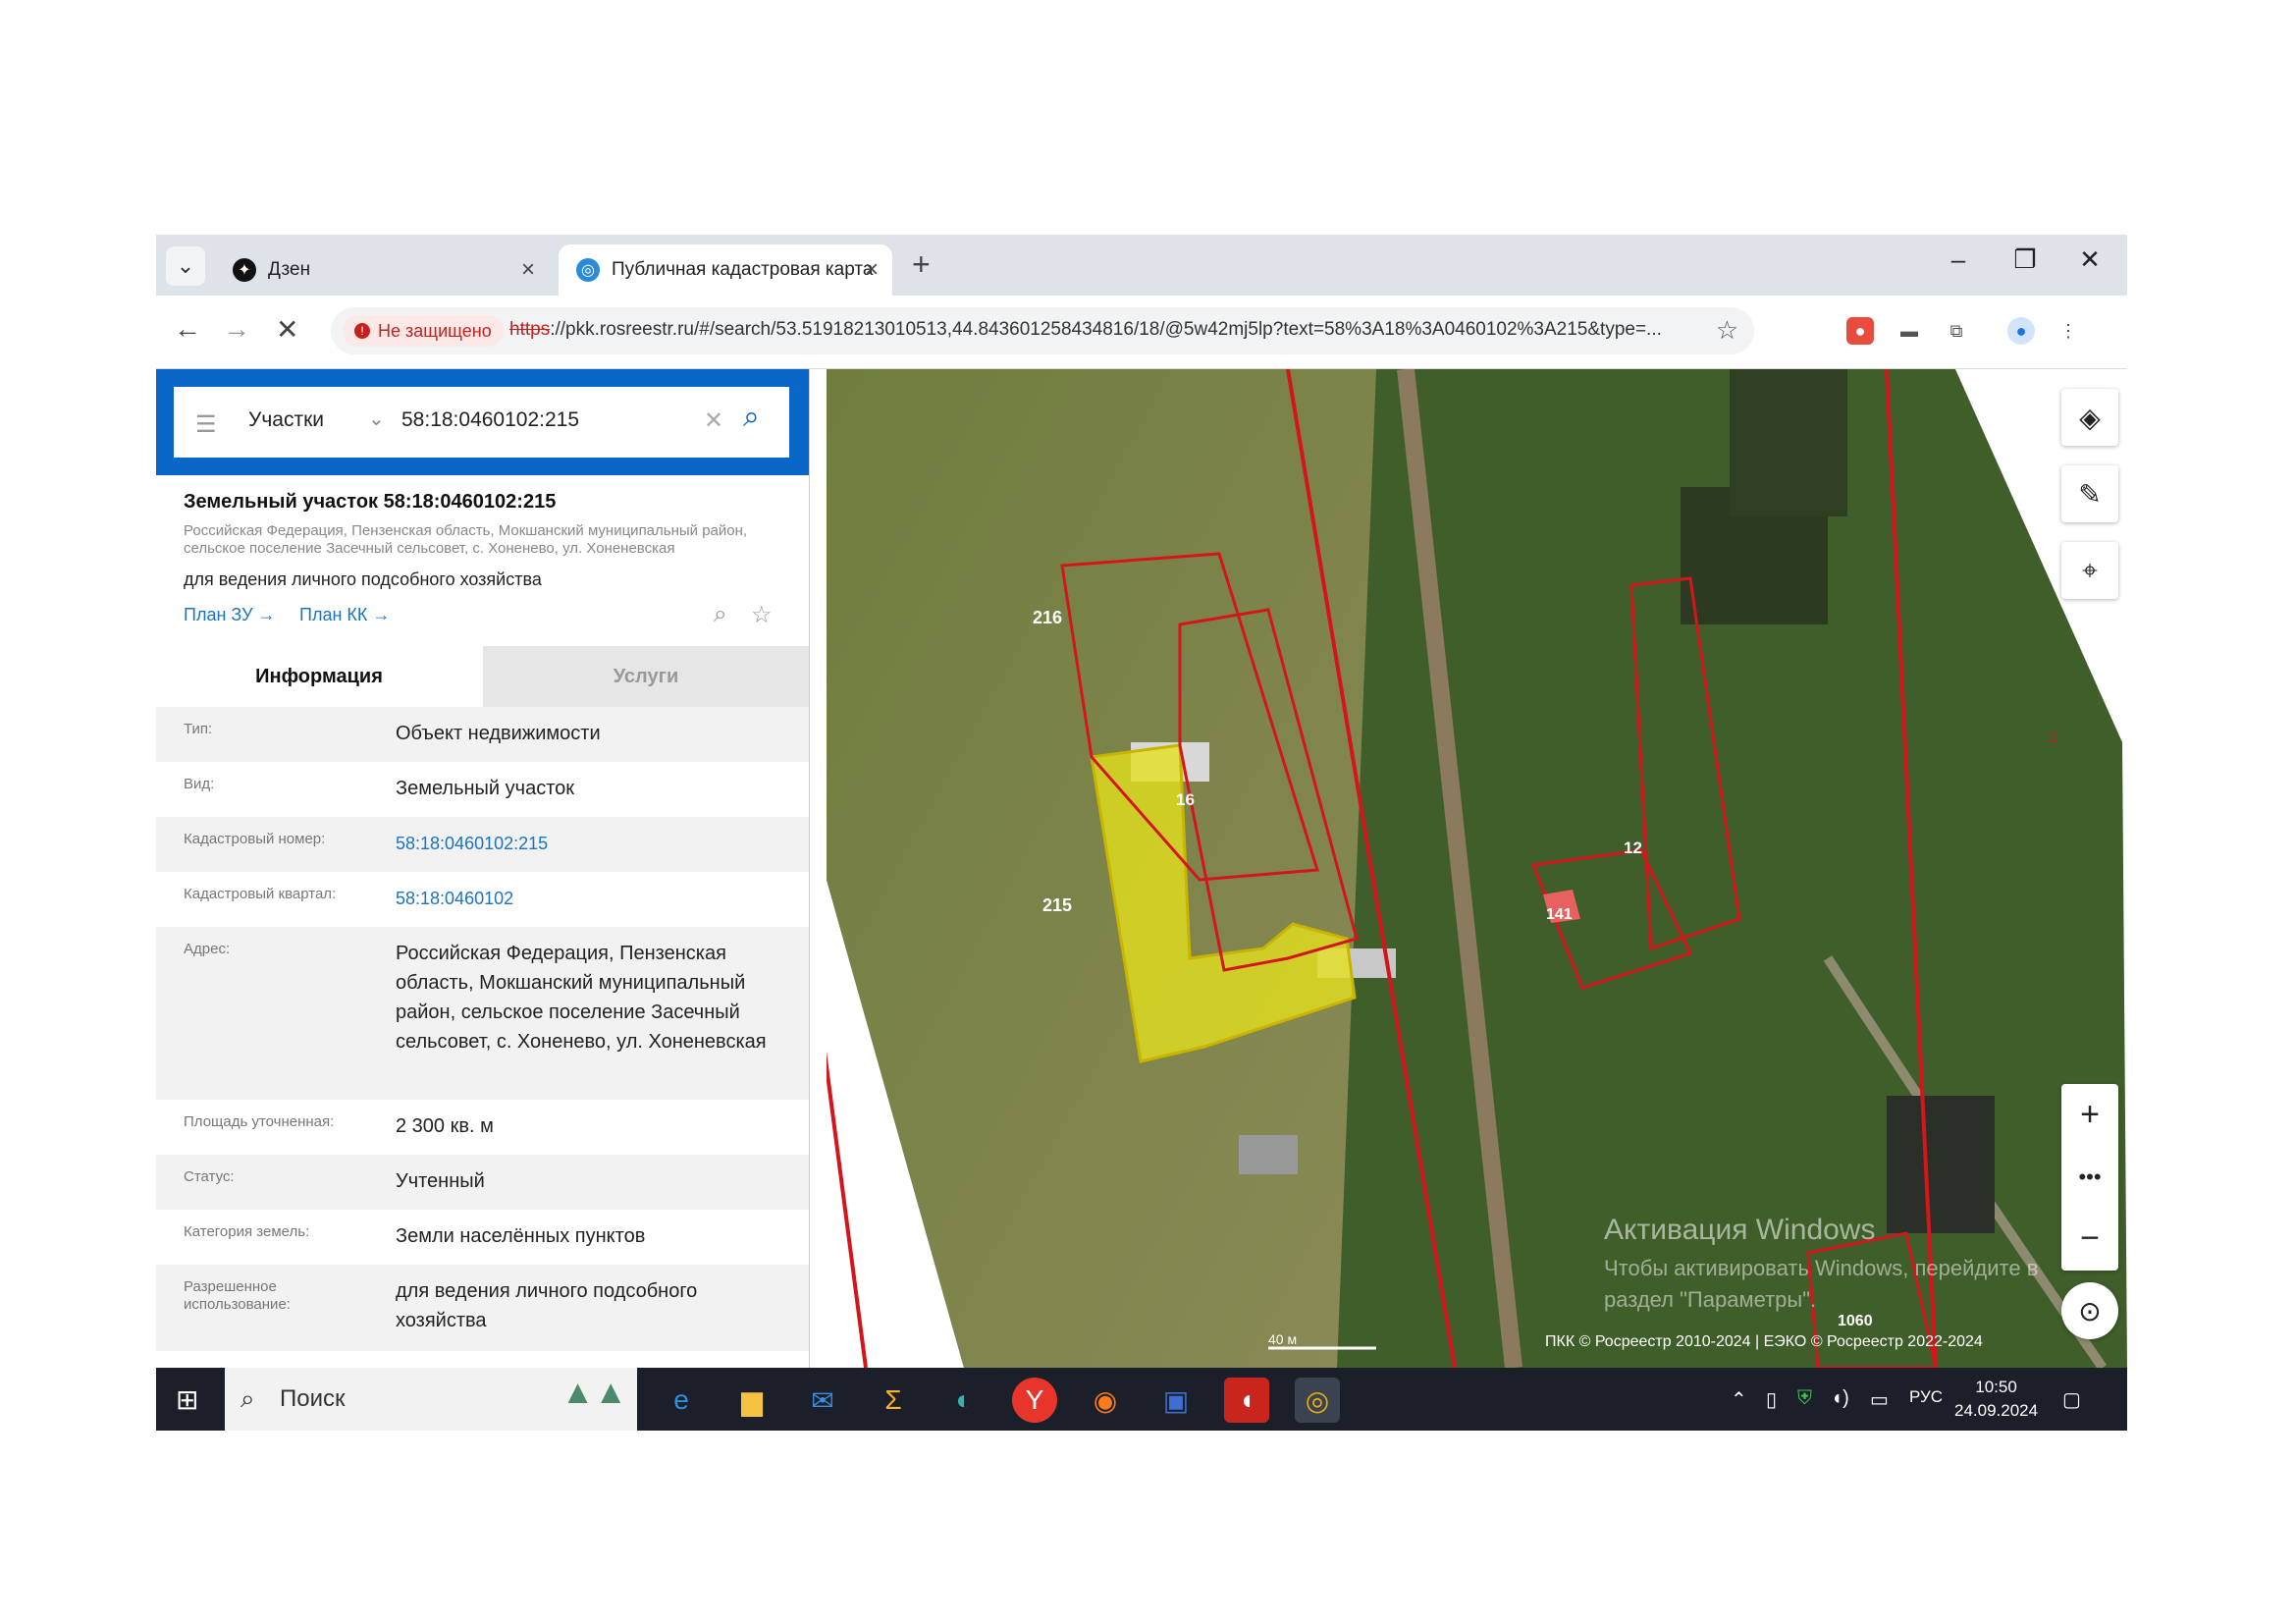 This screenshot has width=2296, height=1624. I want to click on row-key: Площадь уточненная:, so click(259, 1121).